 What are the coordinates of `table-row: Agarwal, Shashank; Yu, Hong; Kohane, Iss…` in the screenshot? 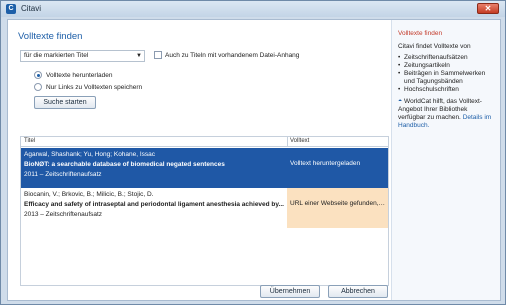 It's located at (204, 168).